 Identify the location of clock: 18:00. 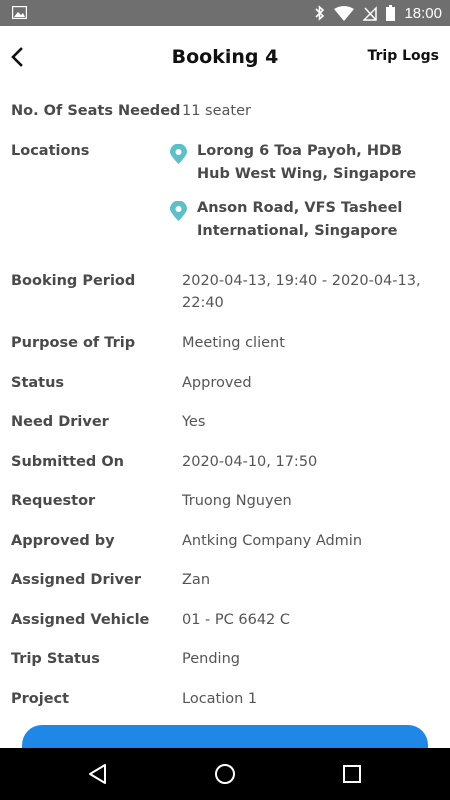
(423, 13).